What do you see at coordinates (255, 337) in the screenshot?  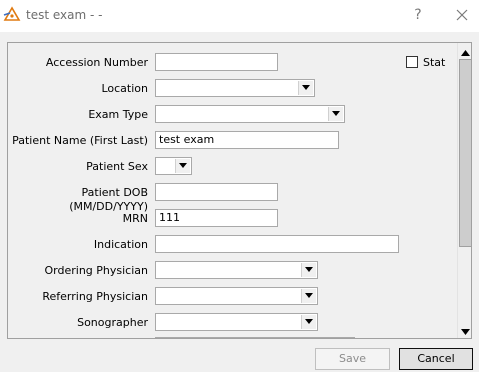 I see `next-field-partial` at bounding box center [255, 337].